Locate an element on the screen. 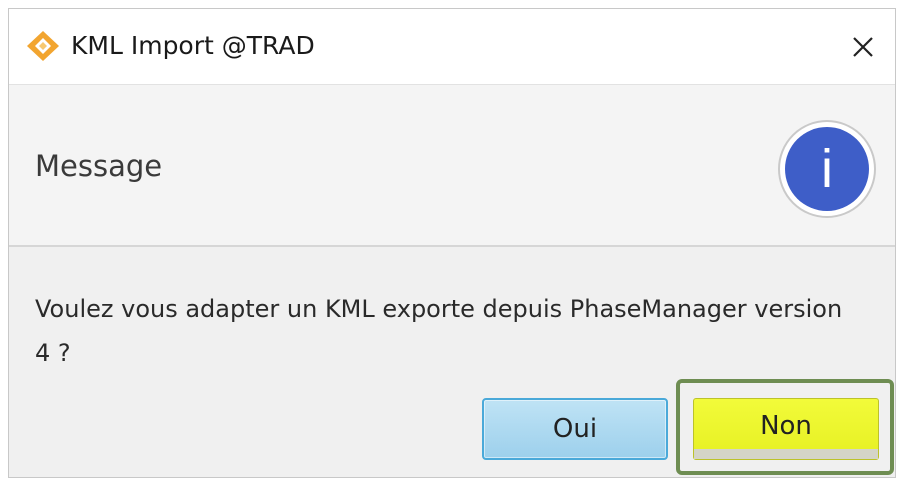 This screenshot has height=484, width=897. yes-button-label: Oui is located at coordinates (575, 429).